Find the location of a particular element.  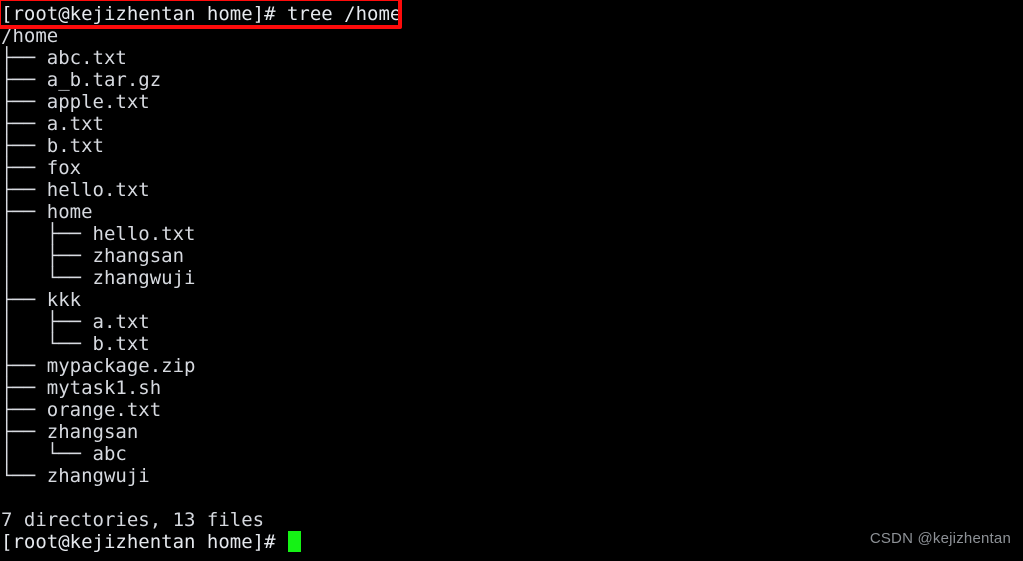

watermark-label: CSDN @kejizhentan is located at coordinates (940, 538).